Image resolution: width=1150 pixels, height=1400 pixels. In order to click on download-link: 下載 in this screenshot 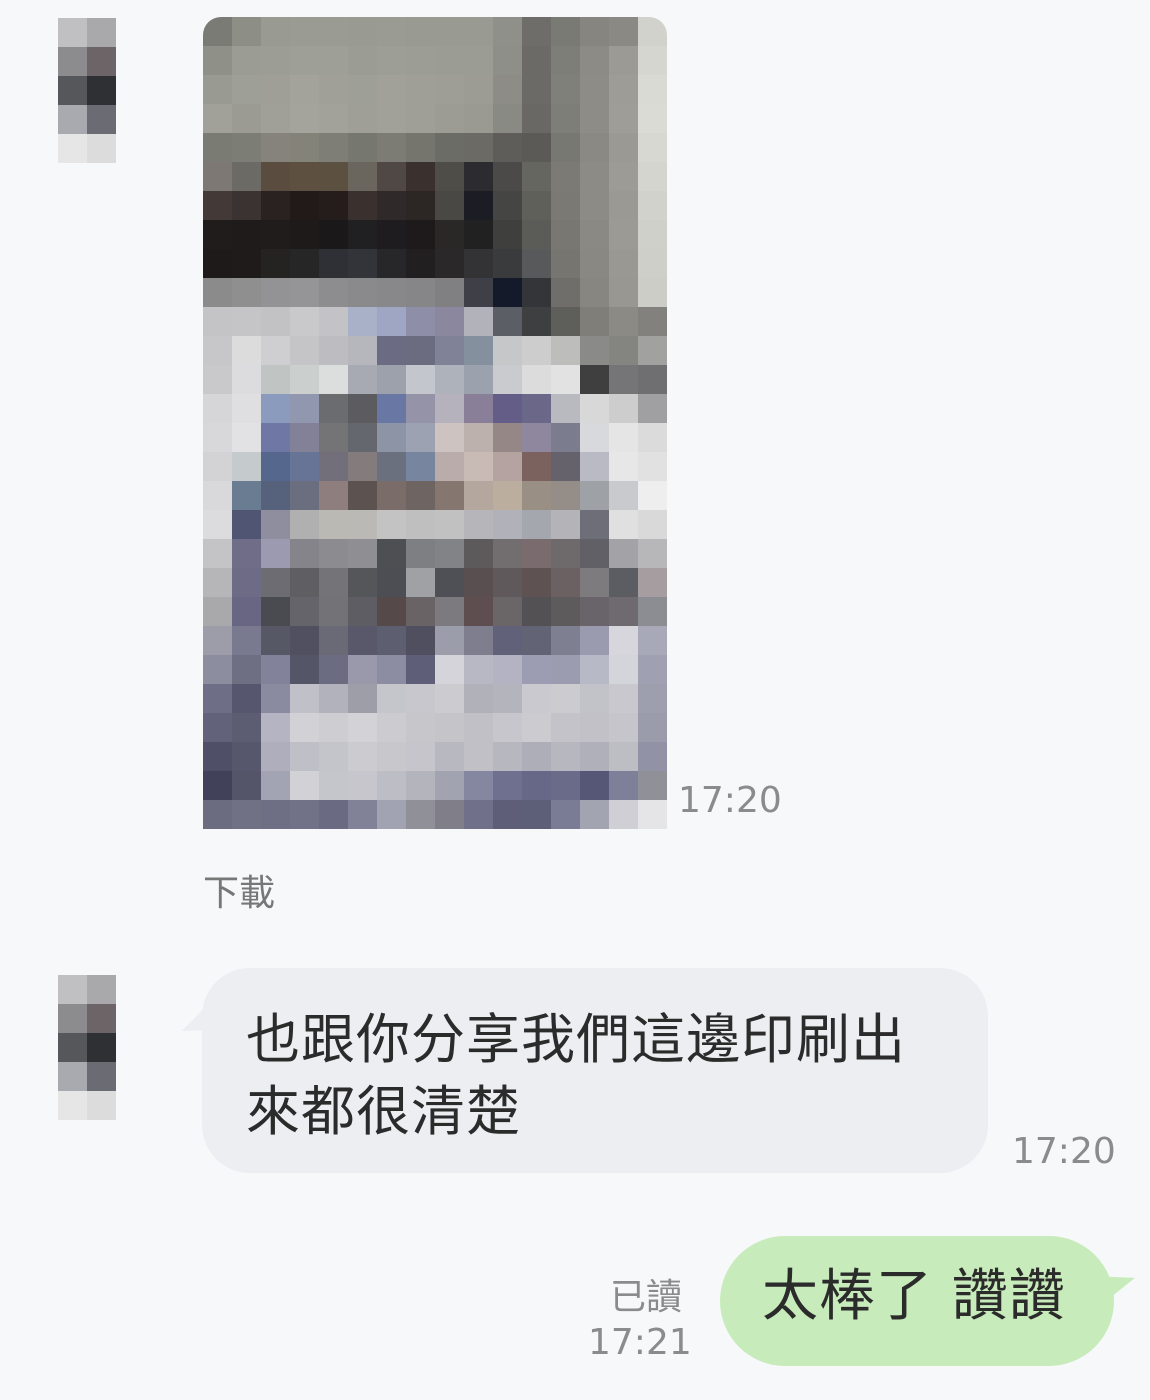, I will do `click(239, 890)`.